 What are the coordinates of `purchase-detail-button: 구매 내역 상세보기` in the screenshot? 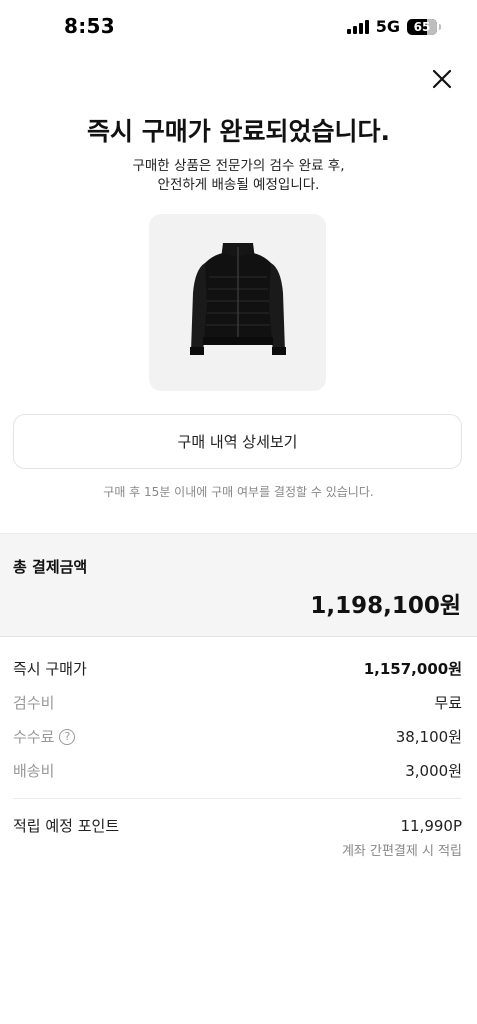 It's located at (237, 441).